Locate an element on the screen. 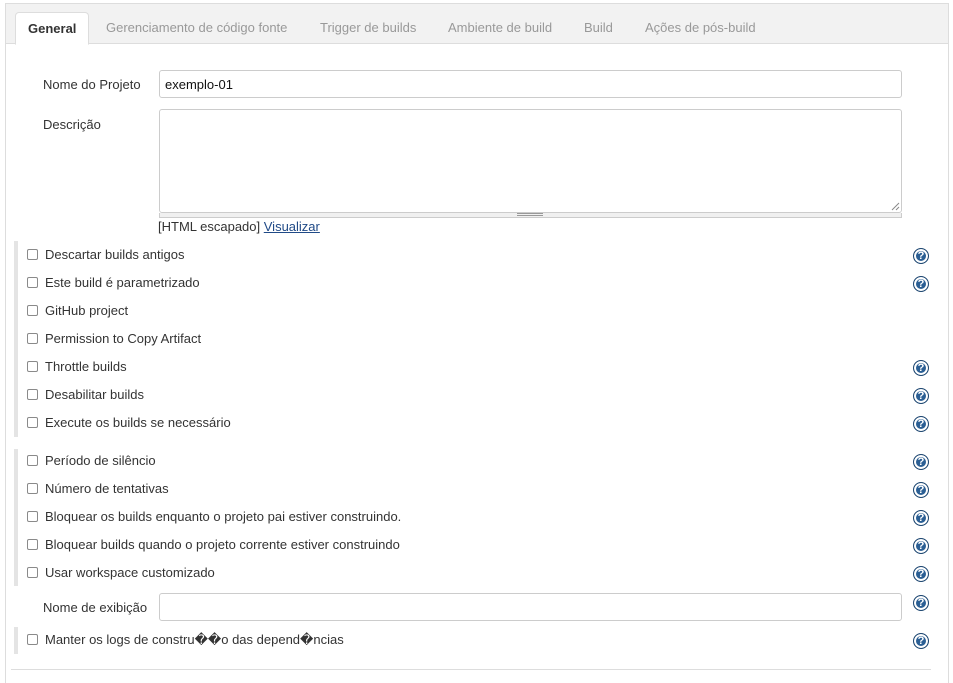 The image size is (953, 683). option-label: Usar workspace customizado is located at coordinates (130, 572).